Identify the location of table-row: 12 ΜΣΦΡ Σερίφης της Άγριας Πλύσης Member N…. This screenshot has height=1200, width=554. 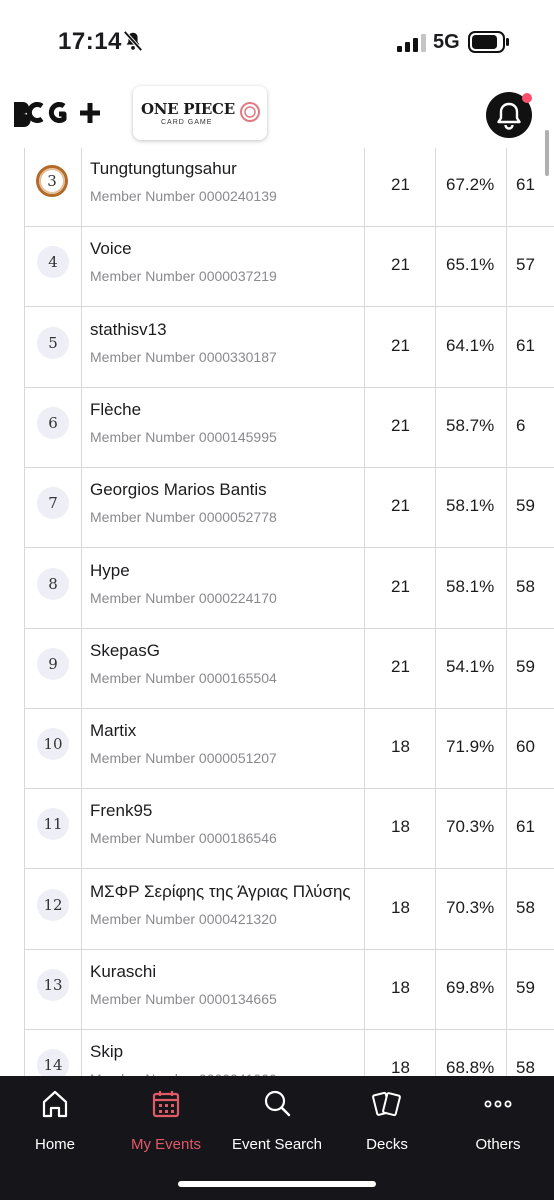
(289, 909).